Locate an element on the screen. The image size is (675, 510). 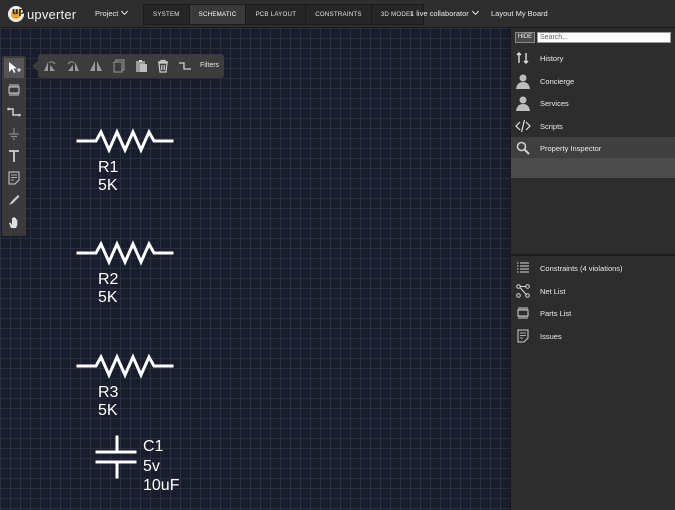
project-menu: Project is located at coordinates (112, 14).